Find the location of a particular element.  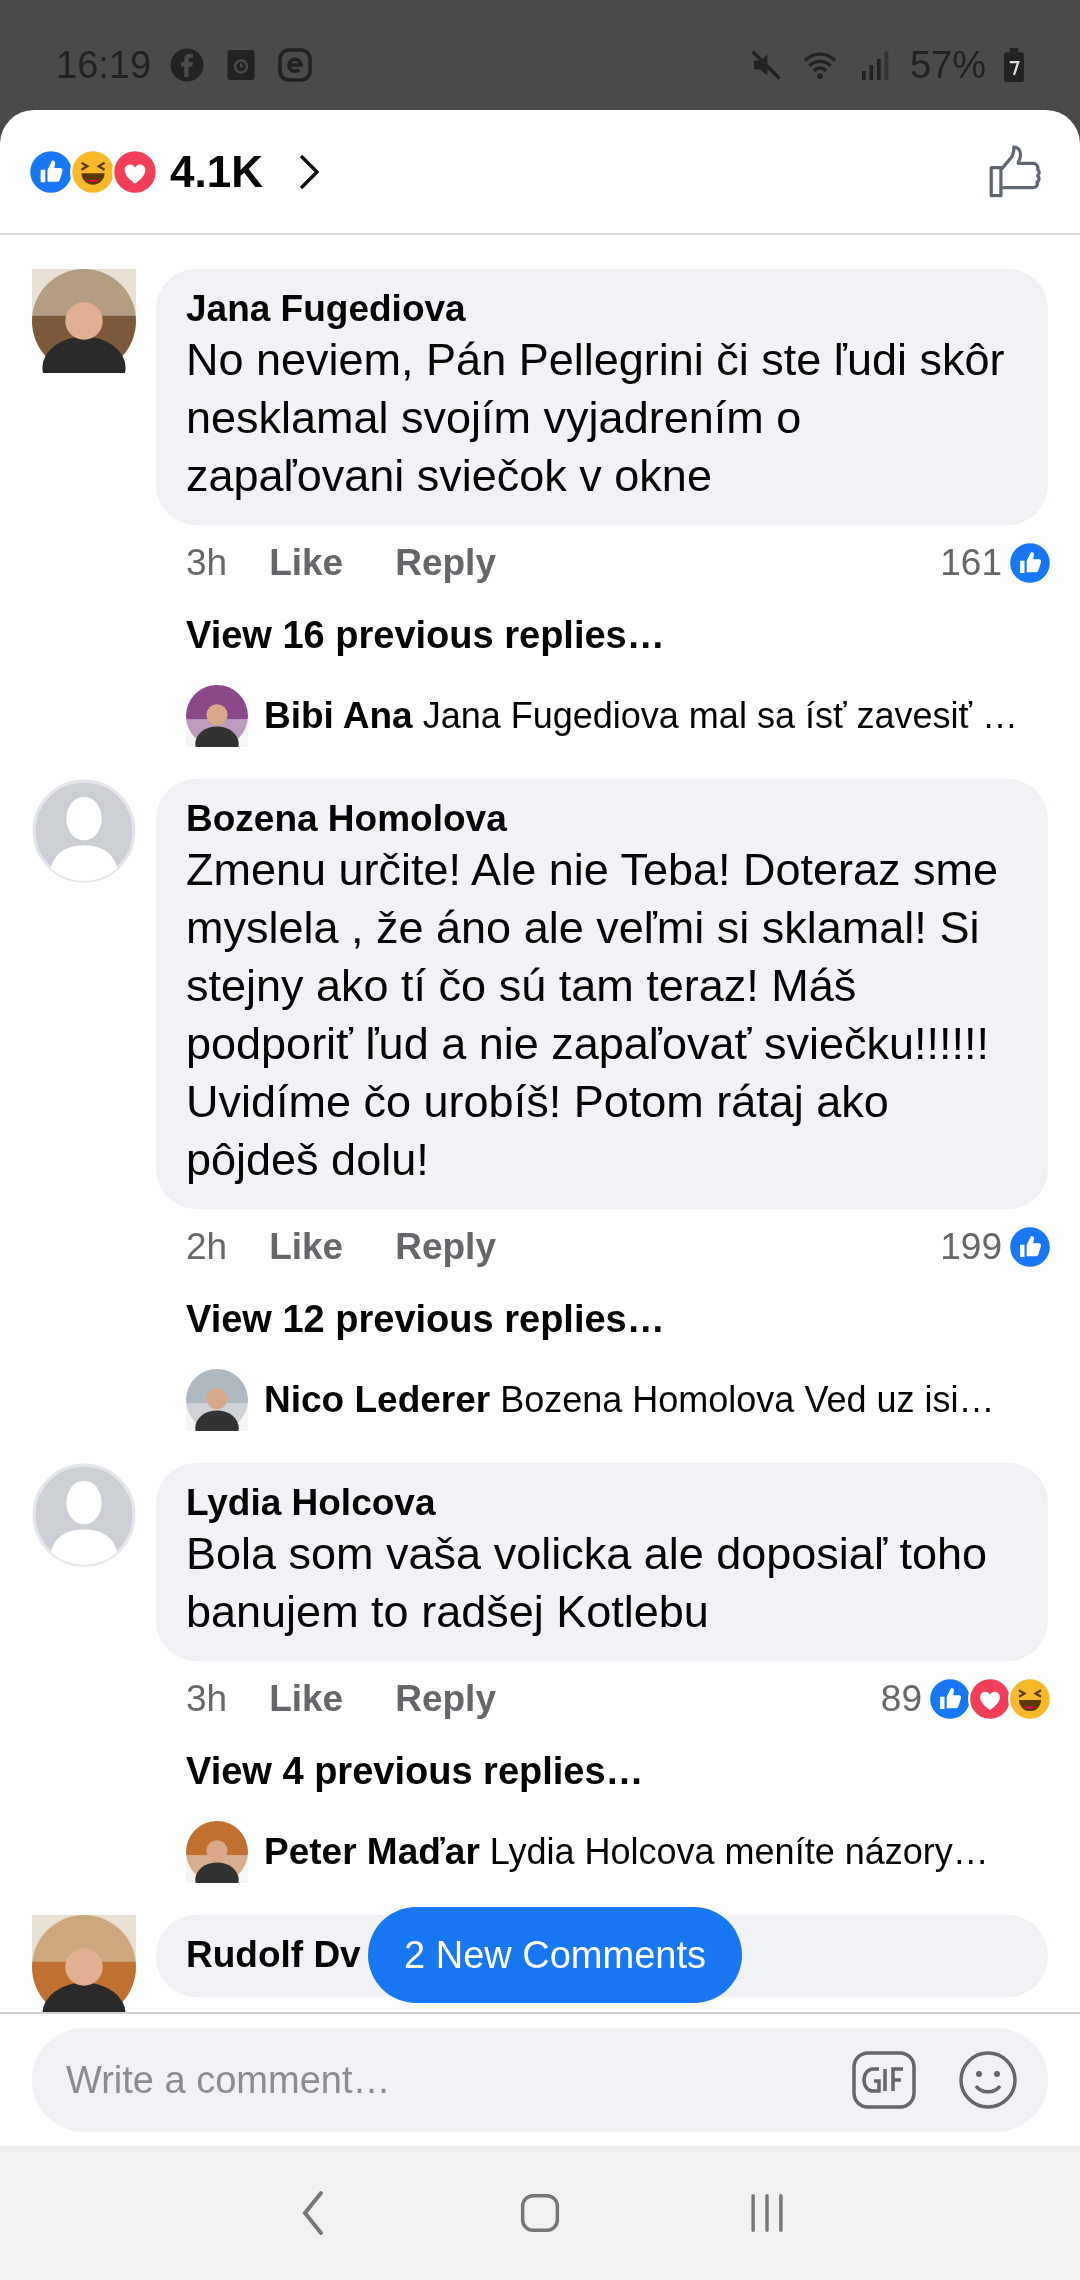

reaction-count: 89 is located at coordinates (901, 1699).